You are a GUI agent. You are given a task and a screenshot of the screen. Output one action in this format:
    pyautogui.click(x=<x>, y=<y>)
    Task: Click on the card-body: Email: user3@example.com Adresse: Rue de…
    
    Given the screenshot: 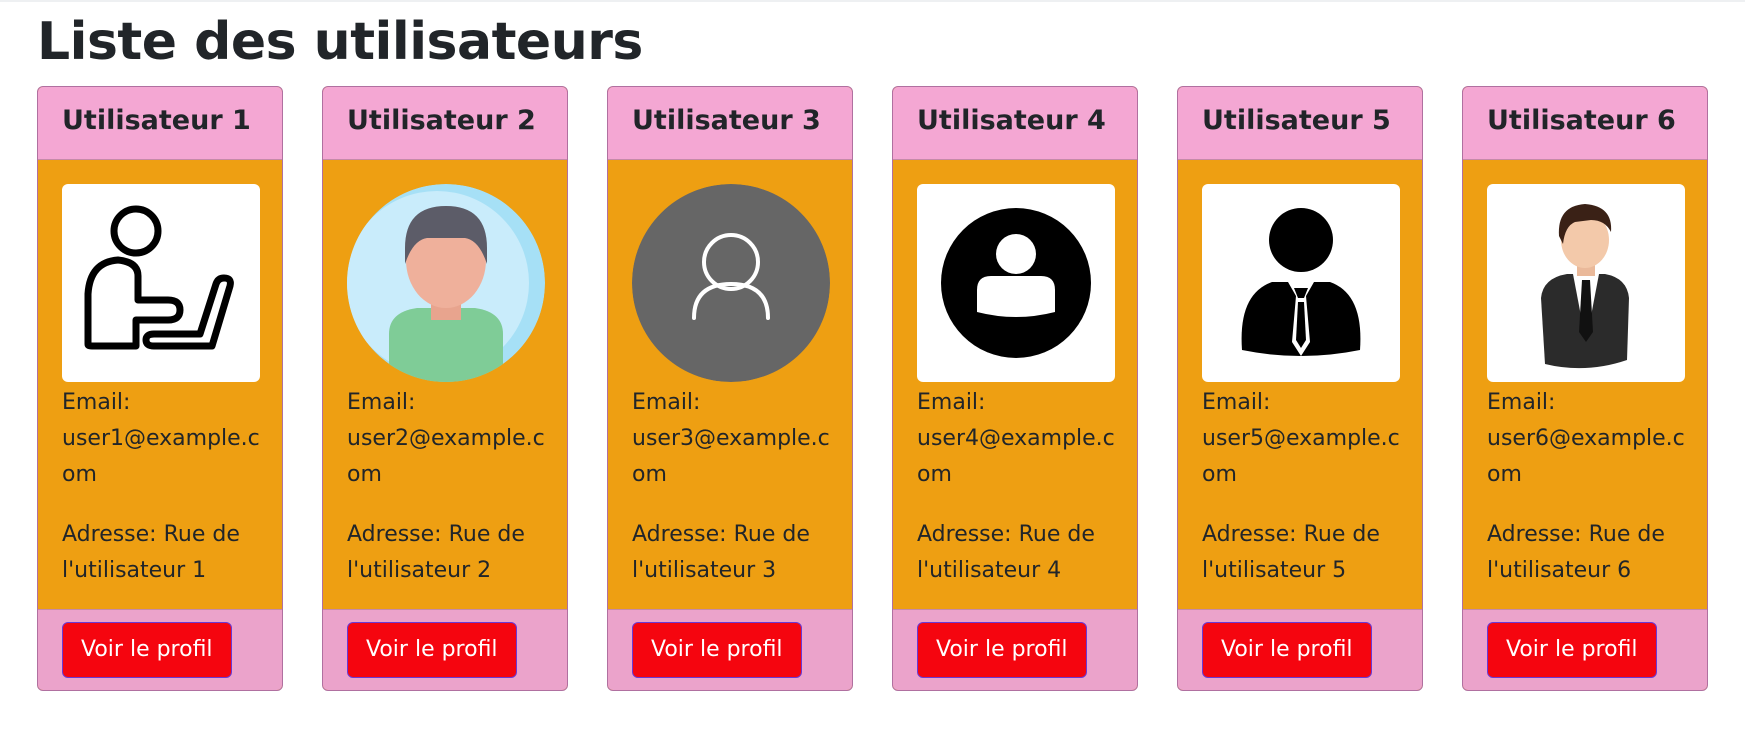 What is the action you would take?
    pyautogui.click(x=730, y=385)
    